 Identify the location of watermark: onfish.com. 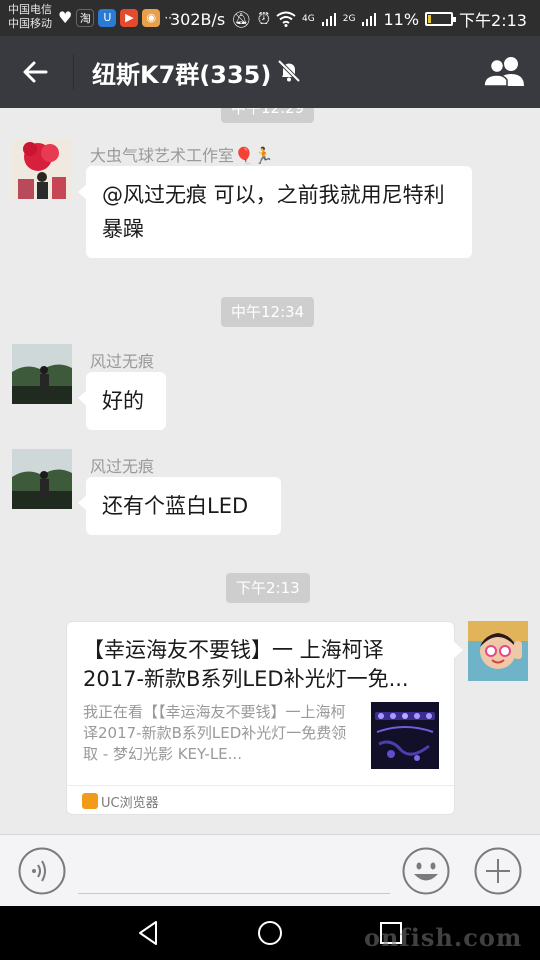
(443, 937).